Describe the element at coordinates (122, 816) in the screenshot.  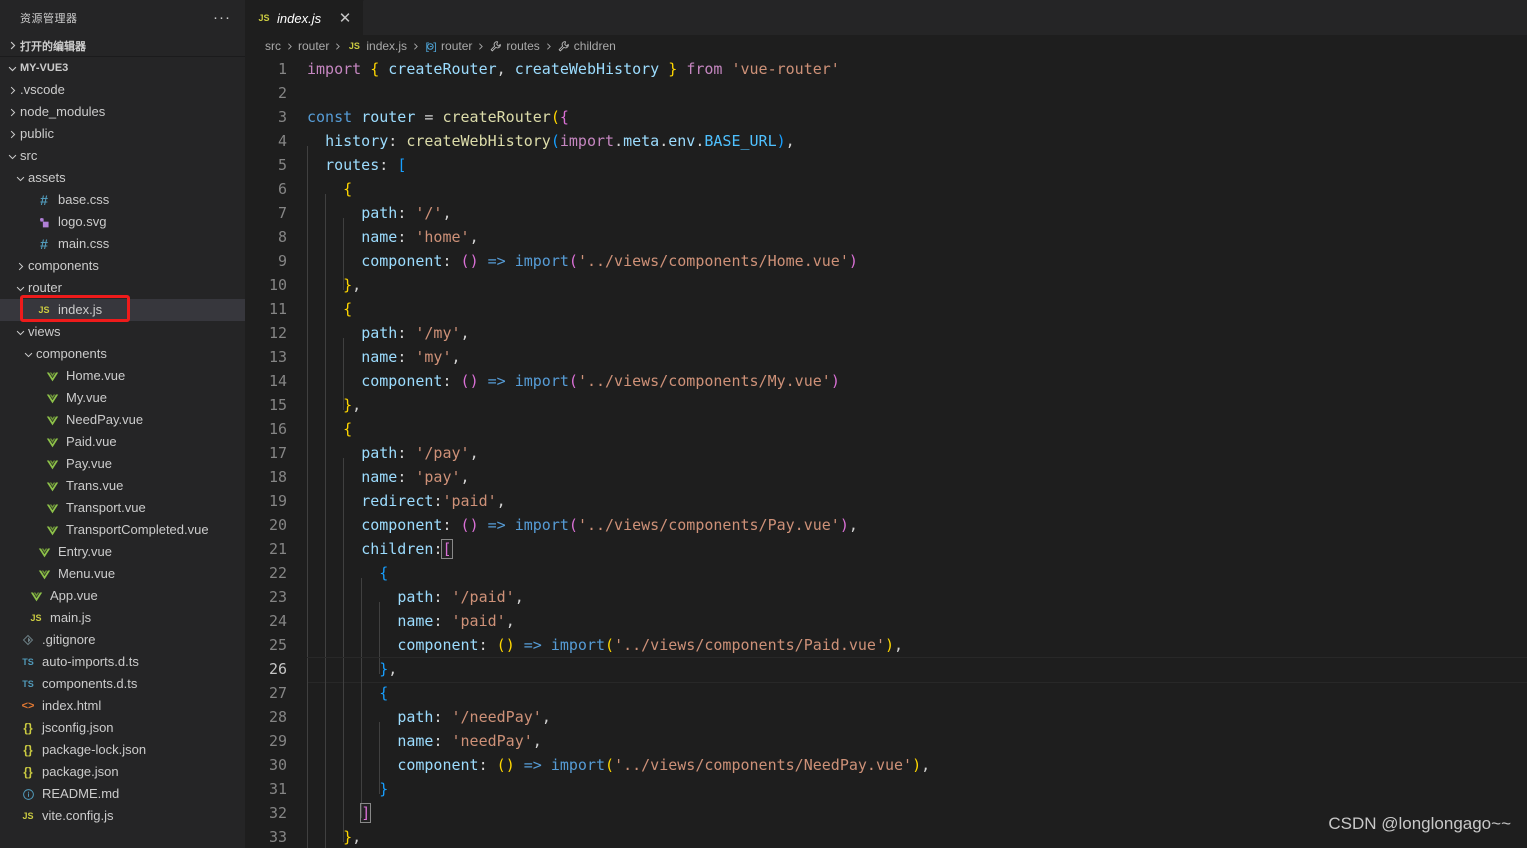
I see `tree-file-row: JS vite.config.js` at that location.